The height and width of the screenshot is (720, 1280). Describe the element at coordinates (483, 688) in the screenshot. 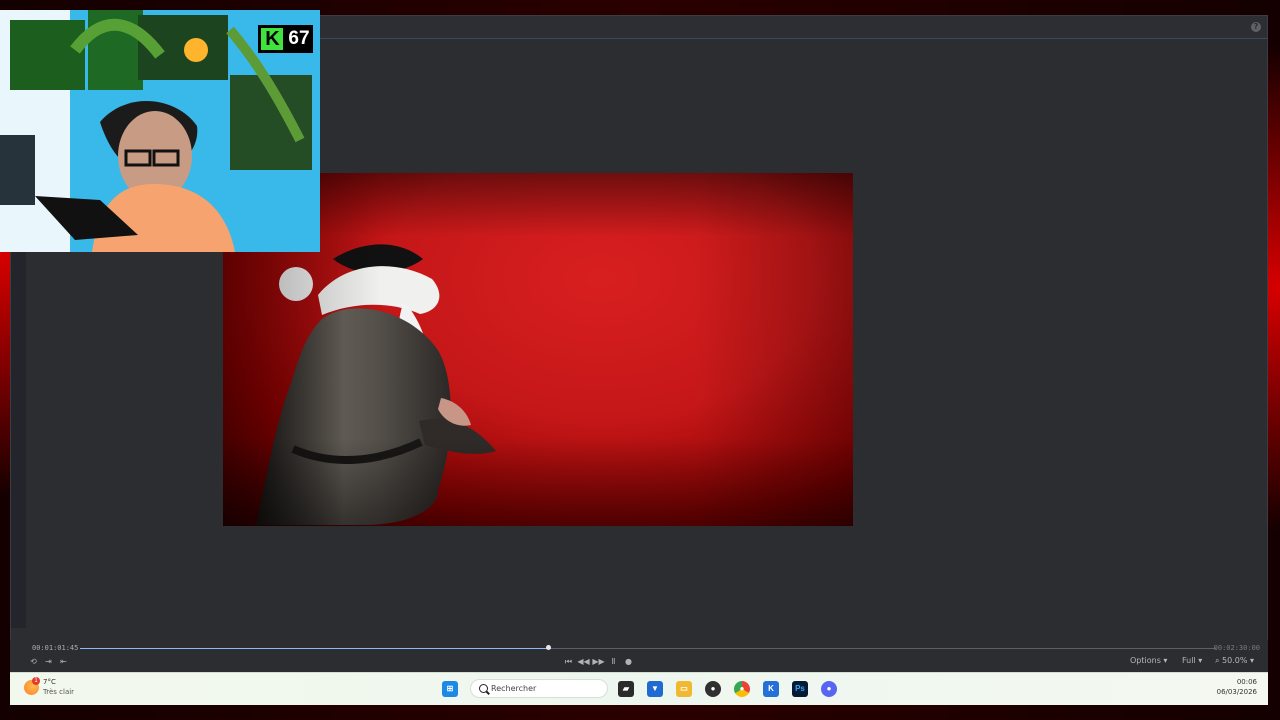

I see `search-icon` at that location.